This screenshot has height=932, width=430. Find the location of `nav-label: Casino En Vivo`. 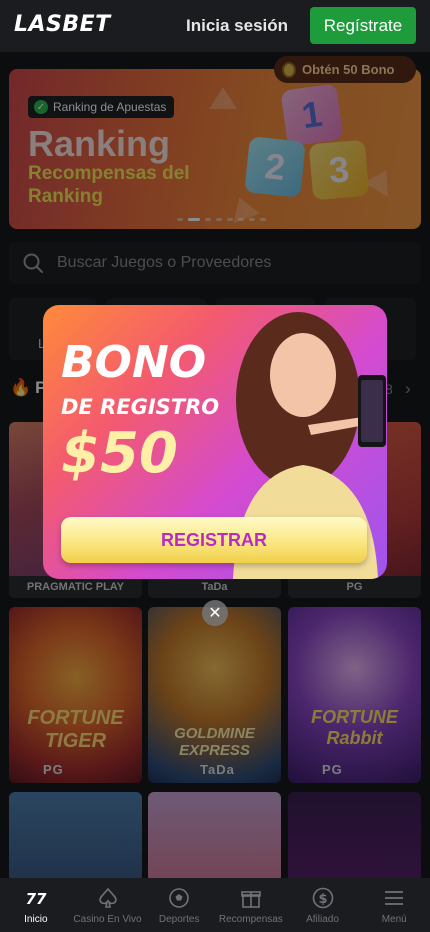

nav-label: Casino En Vivo is located at coordinates (107, 919).